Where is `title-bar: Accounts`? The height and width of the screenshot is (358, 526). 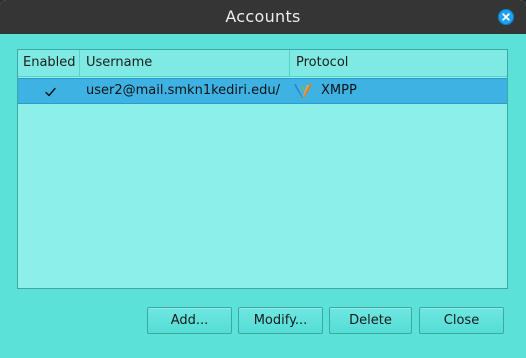 title-bar: Accounts is located at coordinates (263, 17).